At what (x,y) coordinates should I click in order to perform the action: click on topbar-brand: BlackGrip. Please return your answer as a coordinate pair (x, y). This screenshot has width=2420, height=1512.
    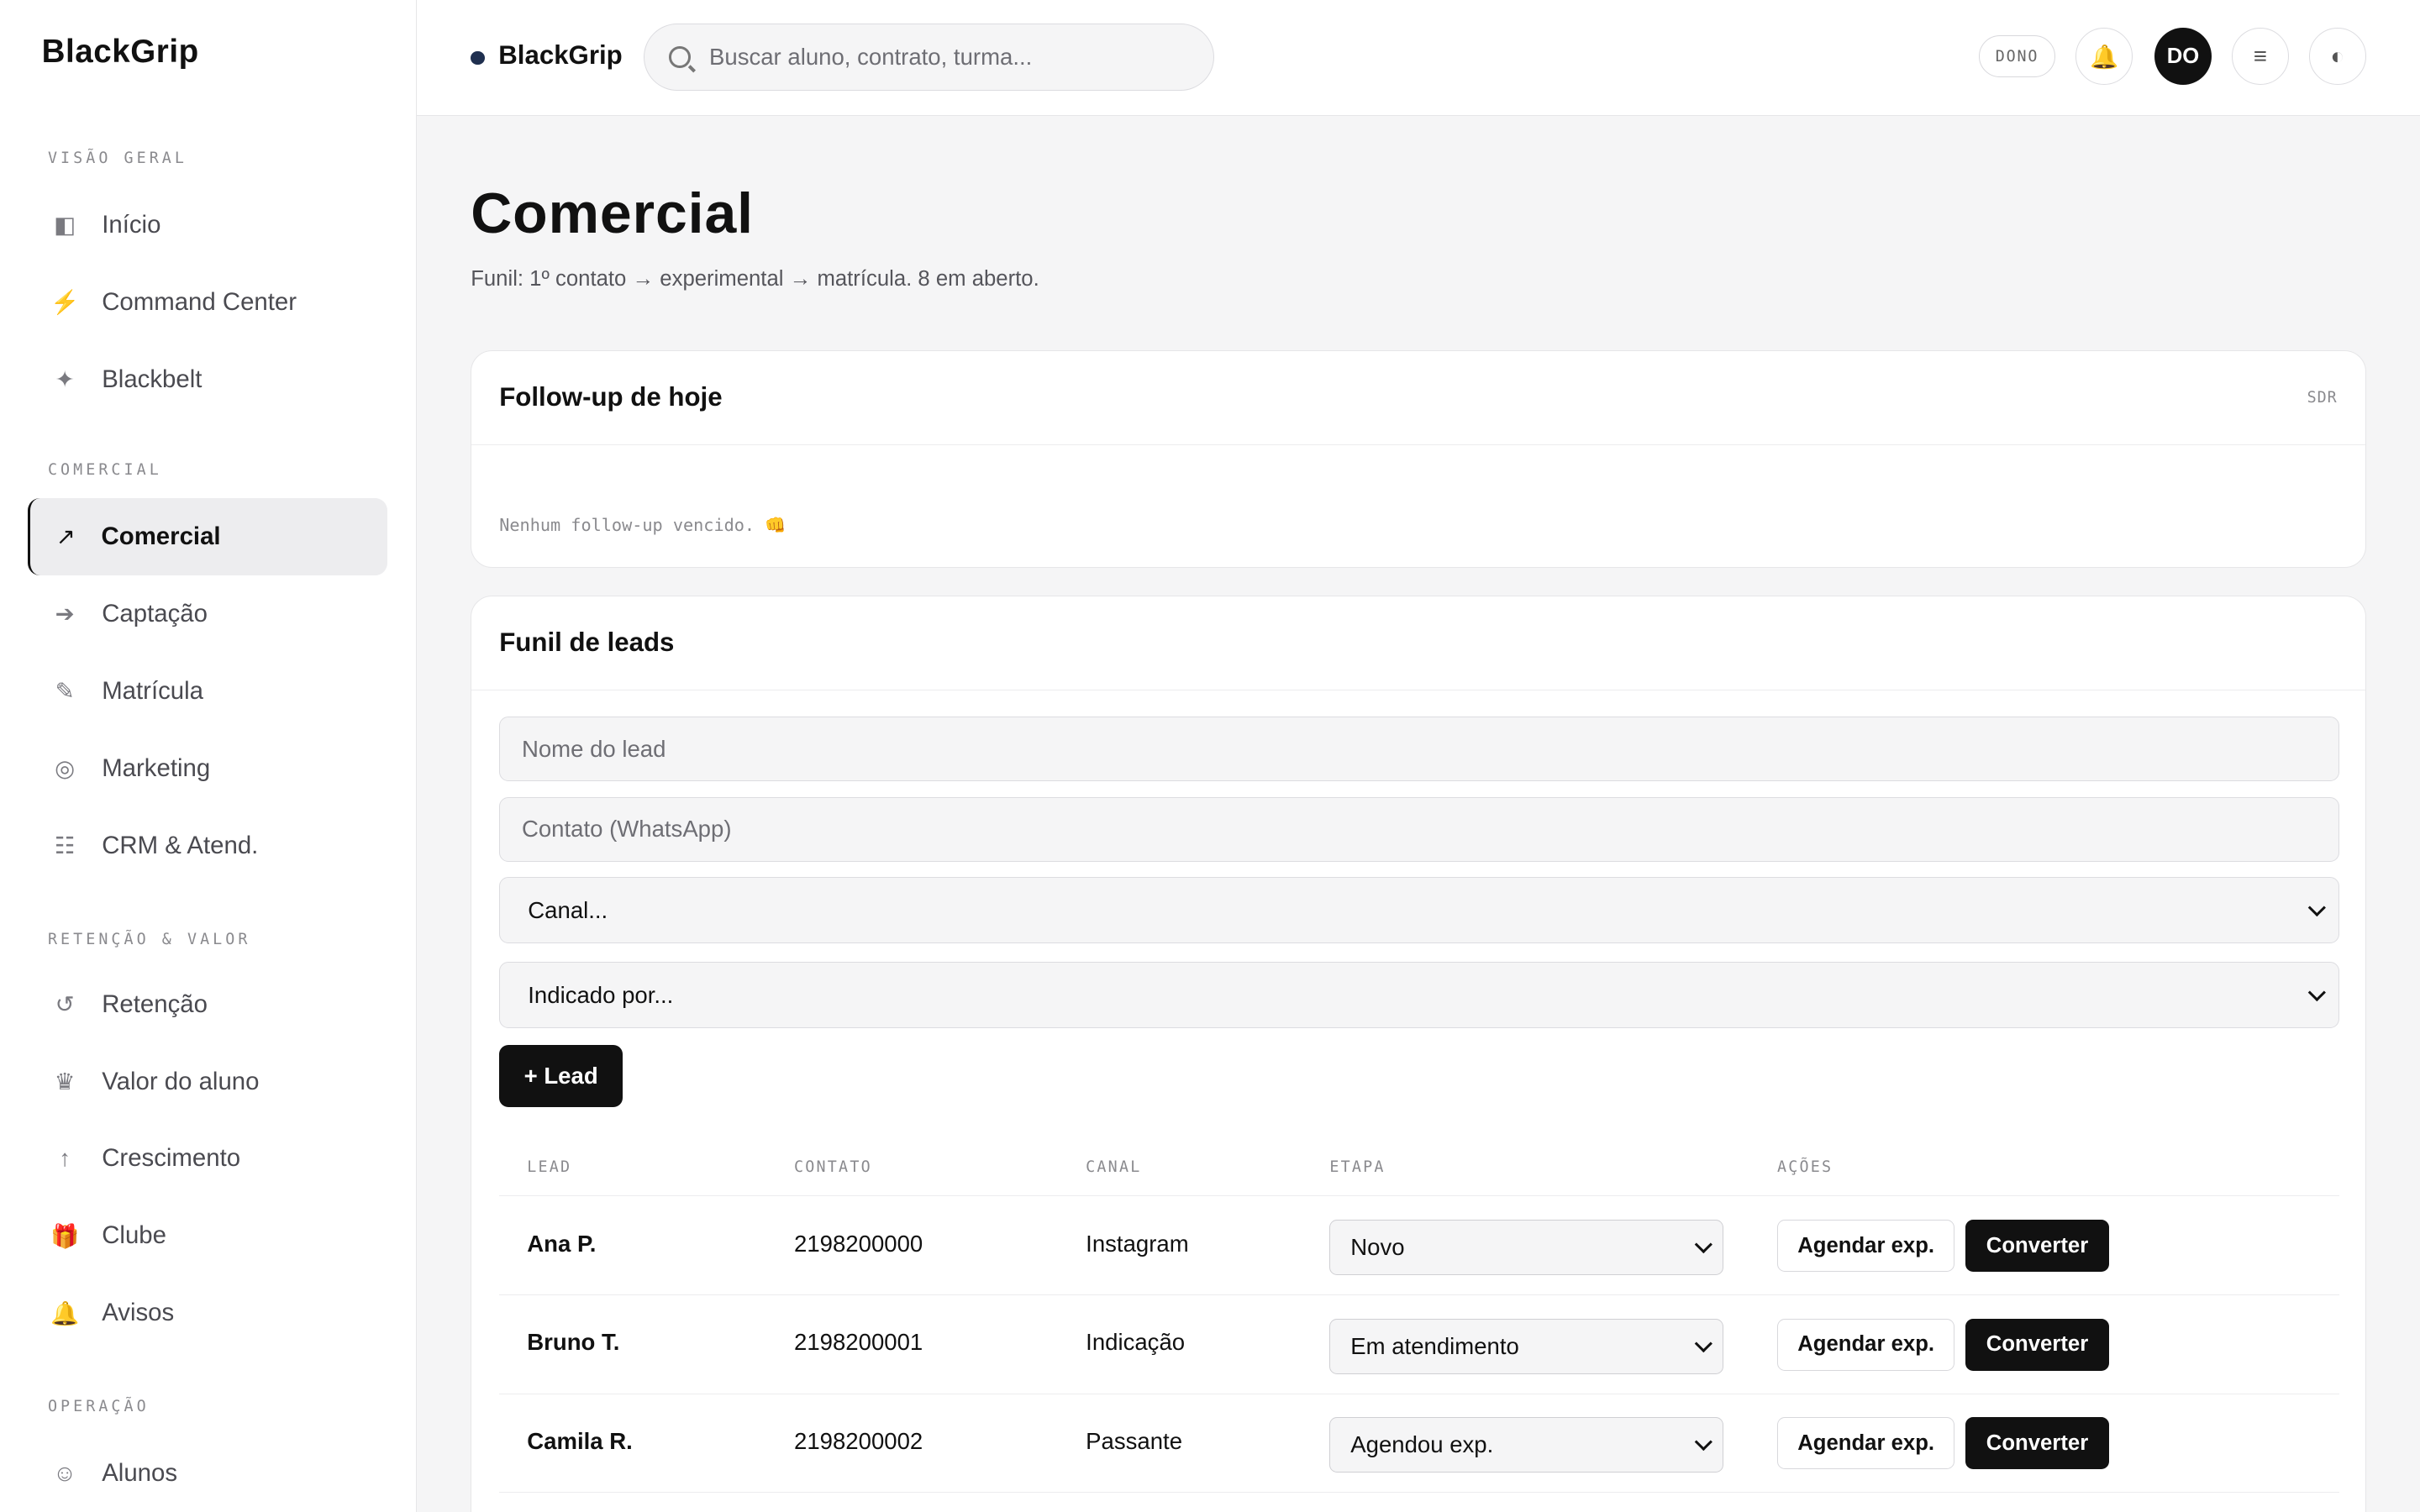
    Looking at the image, I should click on (560, 54).